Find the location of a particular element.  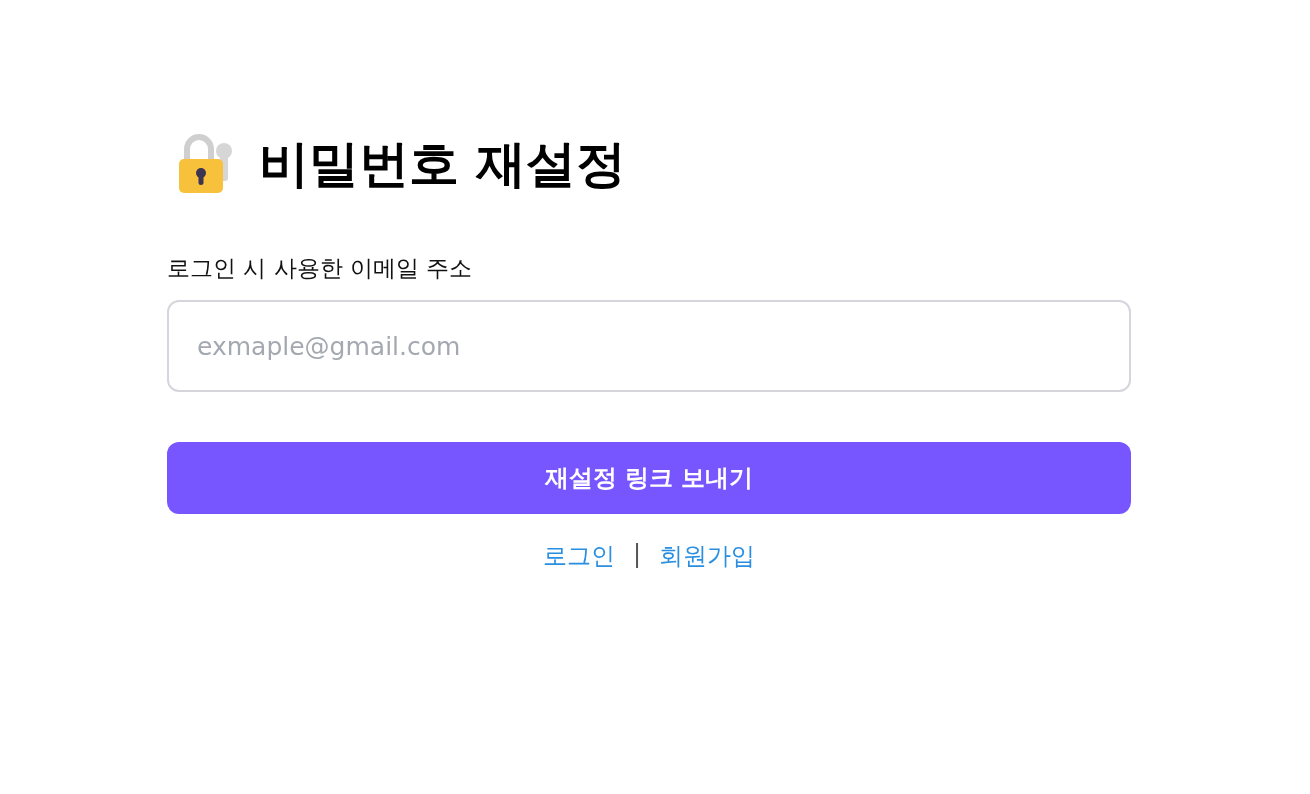

send-link-button: 재설정 링크 보내기 is located at coordinates (649, 478).